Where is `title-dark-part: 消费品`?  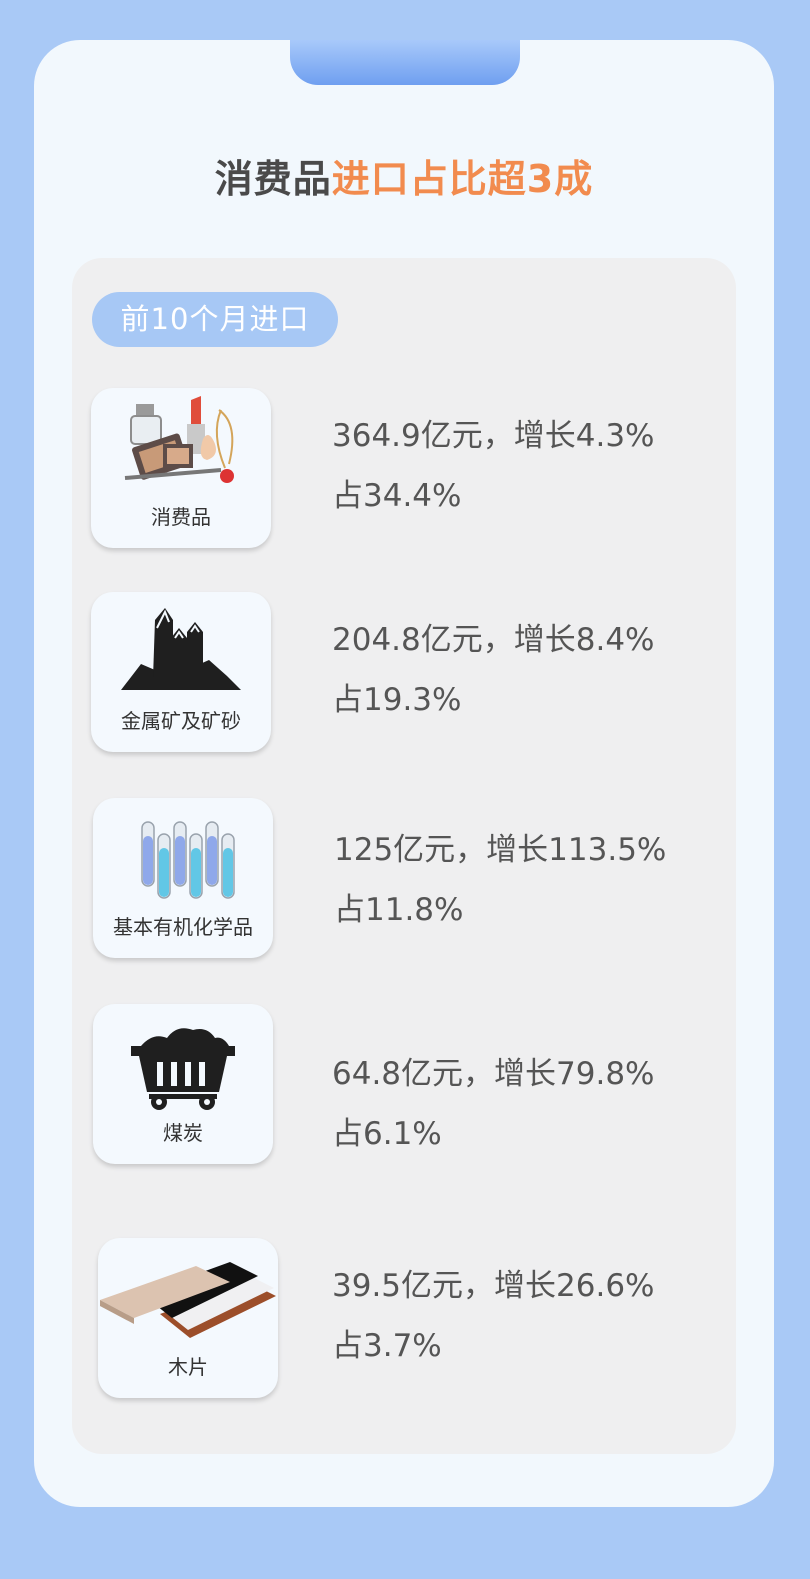 title-dark-part: 消费品 is located at coordinates (273, 179).